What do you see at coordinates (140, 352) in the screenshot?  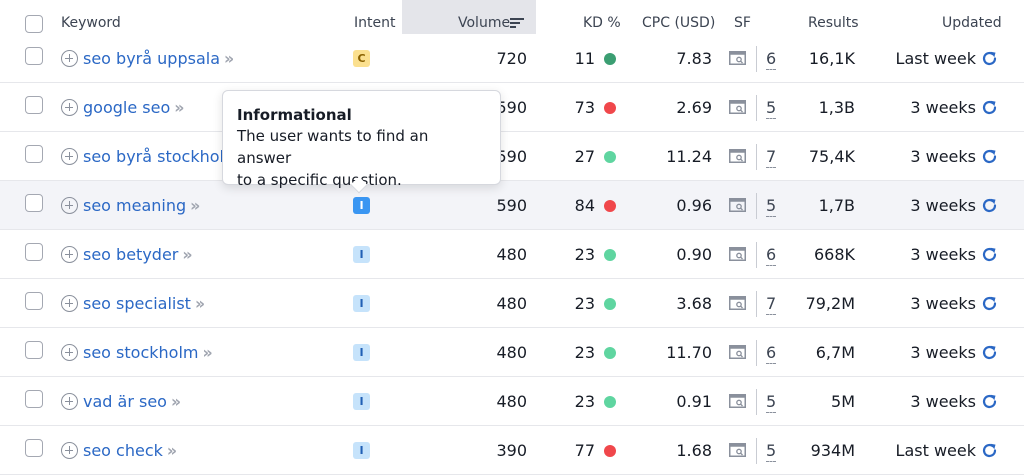 I see `keyword-link: seo stockholm` at bounding box center [140, 352].